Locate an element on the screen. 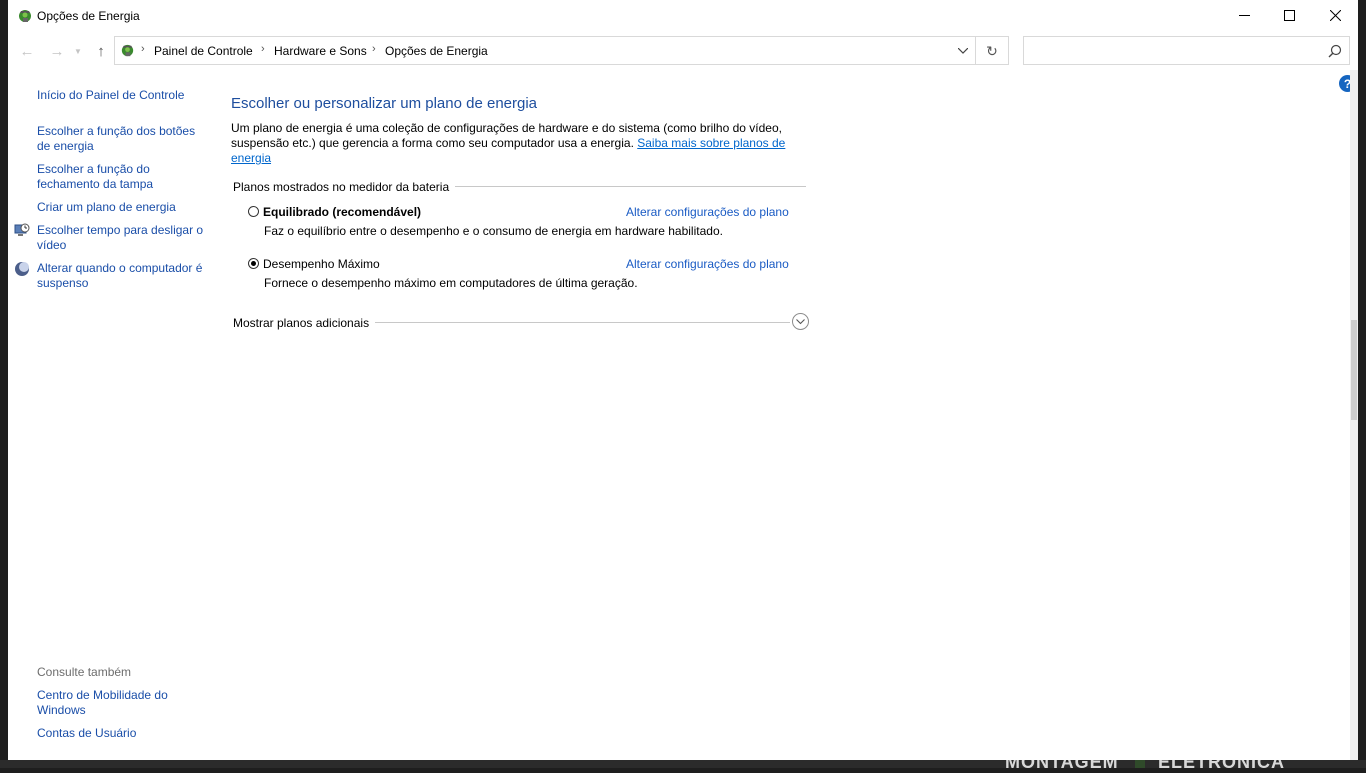 The image size is (1366, 773). sidebar-link-suspensao: Alterar quando o computador é suspenso is located at coordinates (122, 276).